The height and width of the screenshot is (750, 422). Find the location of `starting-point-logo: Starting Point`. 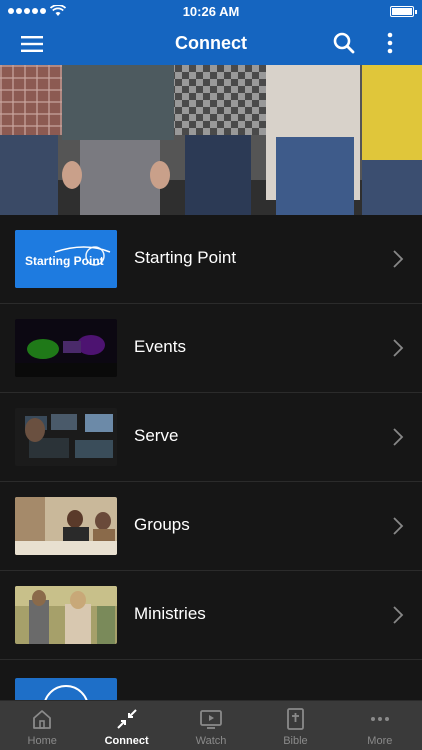

starting-point-logo: Starting Point is located at coordinates (66, 259).